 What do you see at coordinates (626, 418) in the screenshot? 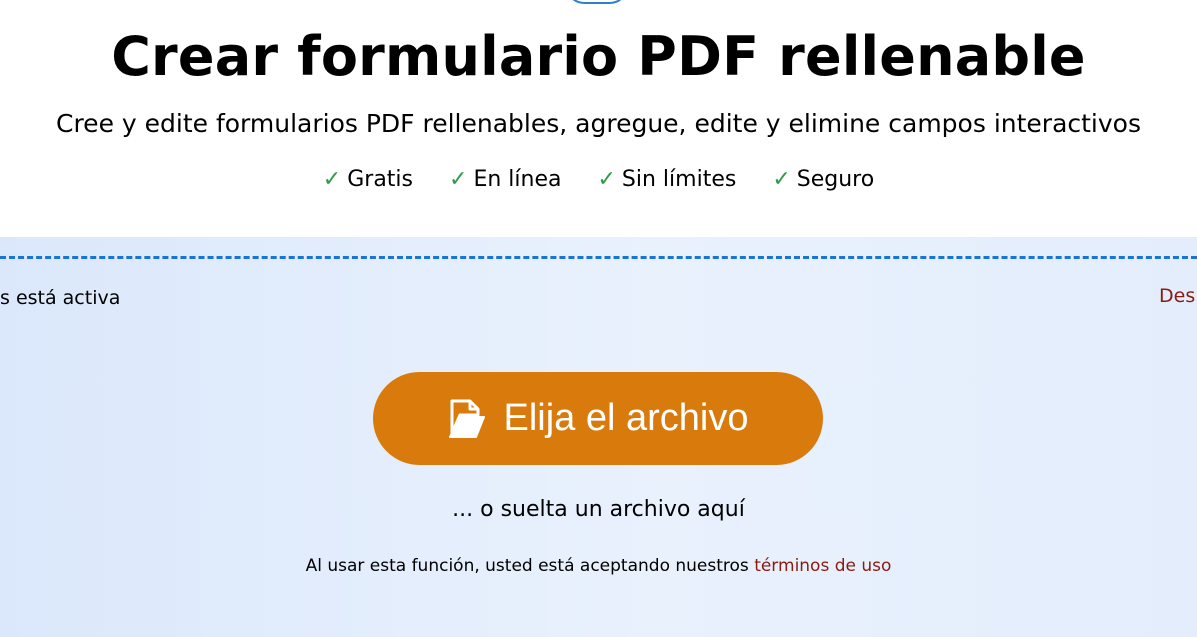
I see `choose-file-label: Elija el archivo` at bounding box center [626, 418].